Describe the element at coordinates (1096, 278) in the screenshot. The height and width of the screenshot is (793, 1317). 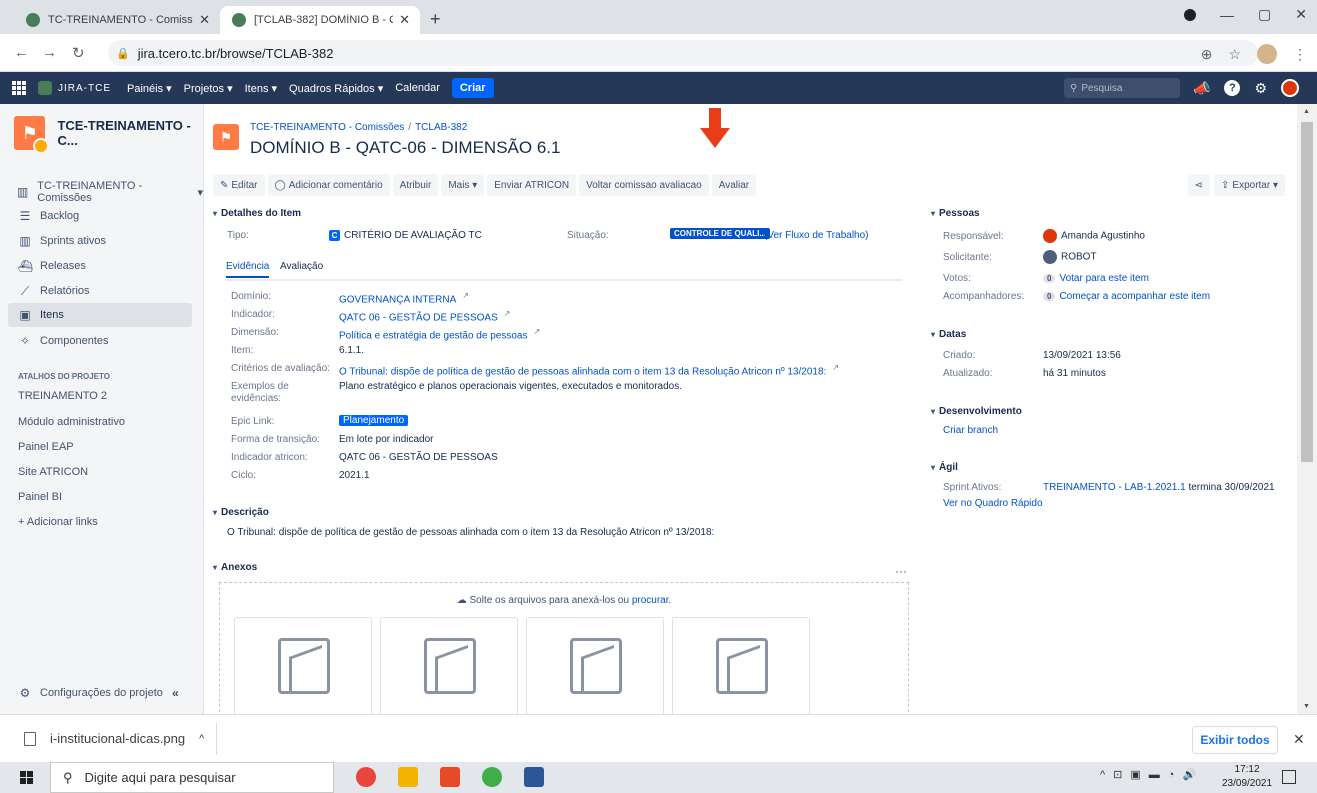
I see `vote-link: 0 Votar para este item` at that location.